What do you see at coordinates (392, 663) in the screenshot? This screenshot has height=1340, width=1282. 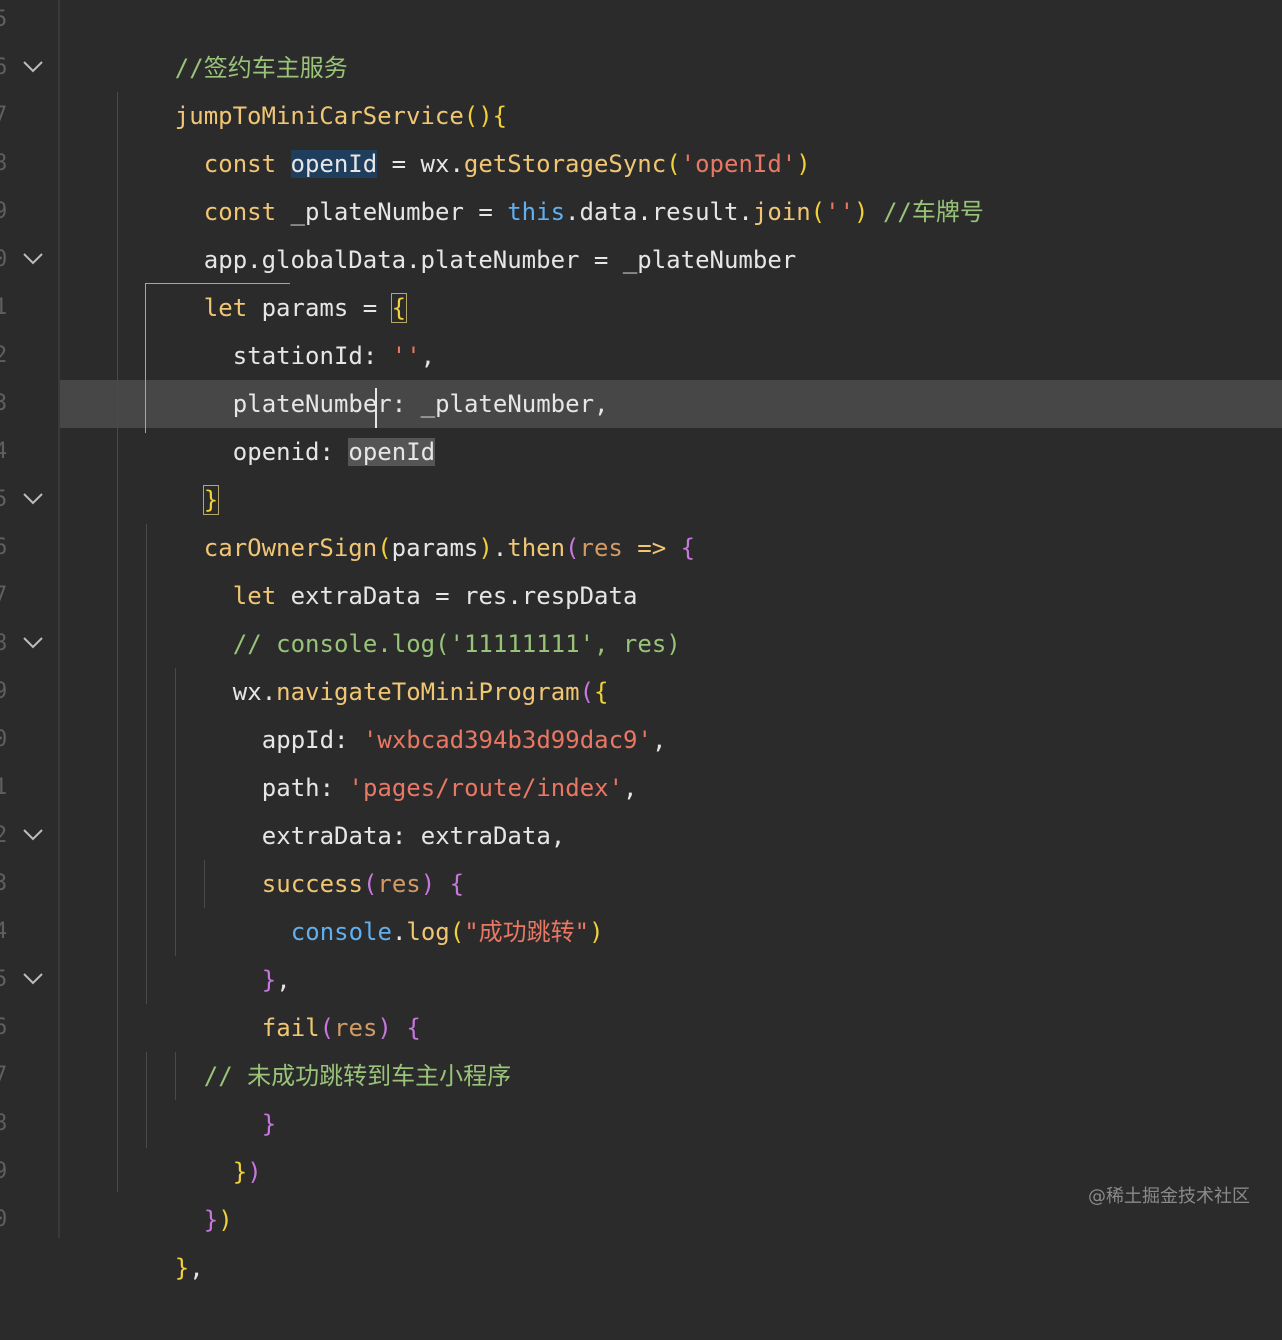 I see `code-line: wx.navigateToMiniProgram({` at bounding box center [392, 663].